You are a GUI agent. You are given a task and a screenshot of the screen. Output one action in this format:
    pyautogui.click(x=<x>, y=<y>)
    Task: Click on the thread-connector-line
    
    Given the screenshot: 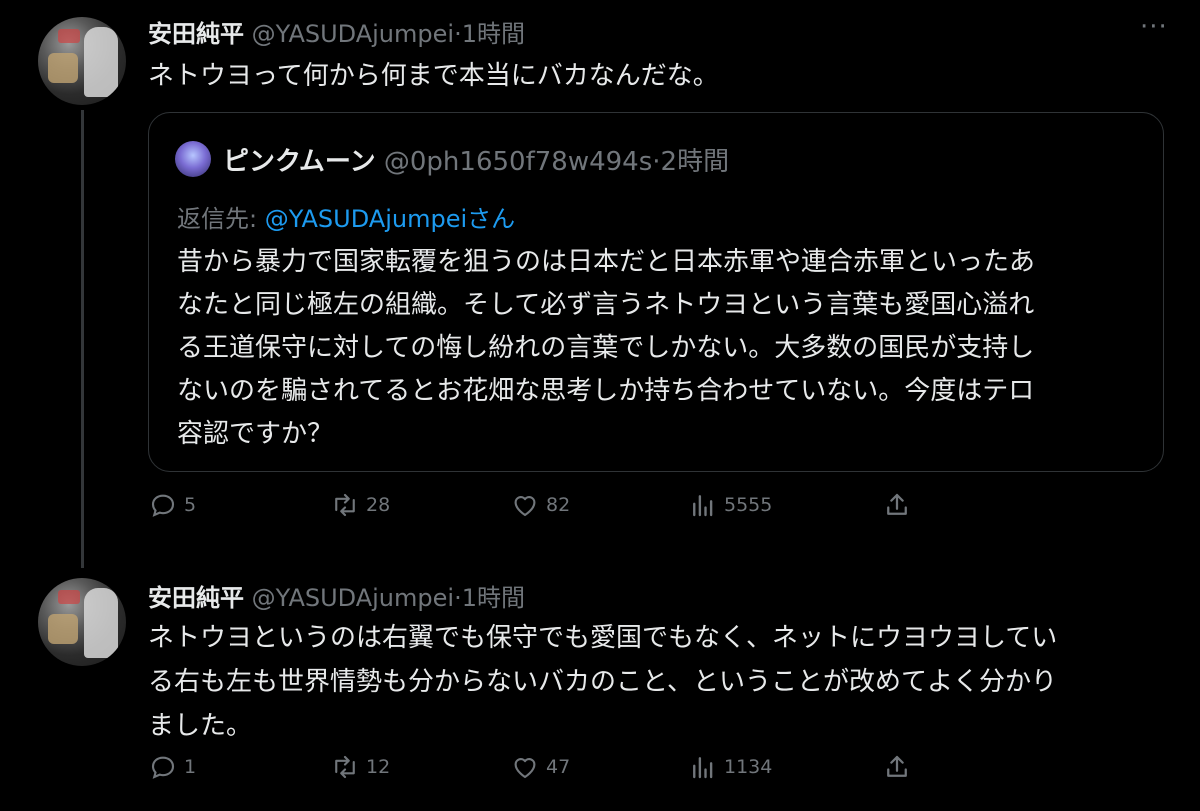 What is the action you would take?
    pyautogui.click(x=82, y=339)
    